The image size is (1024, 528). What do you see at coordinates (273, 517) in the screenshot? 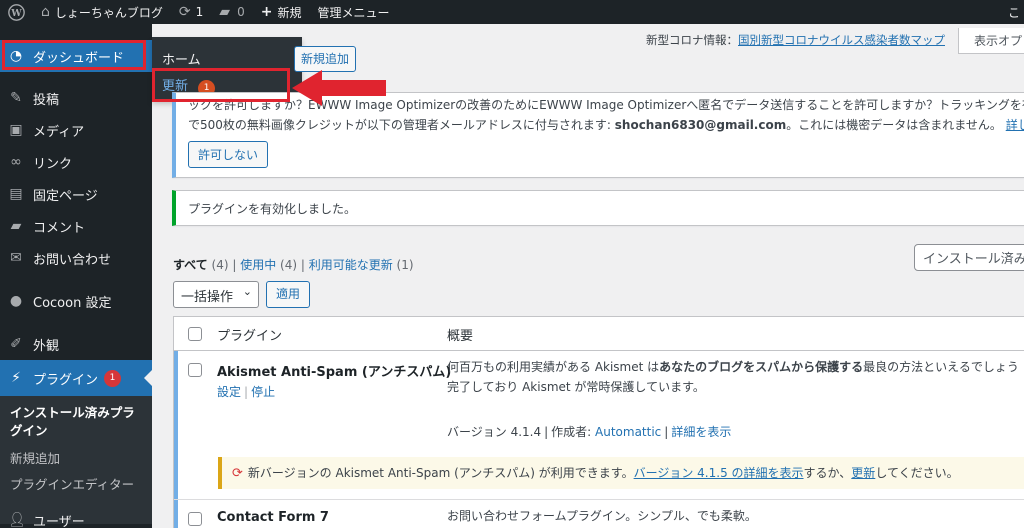
I see `plugin-name: Contact Form 7` at bounding box center [273, 517].